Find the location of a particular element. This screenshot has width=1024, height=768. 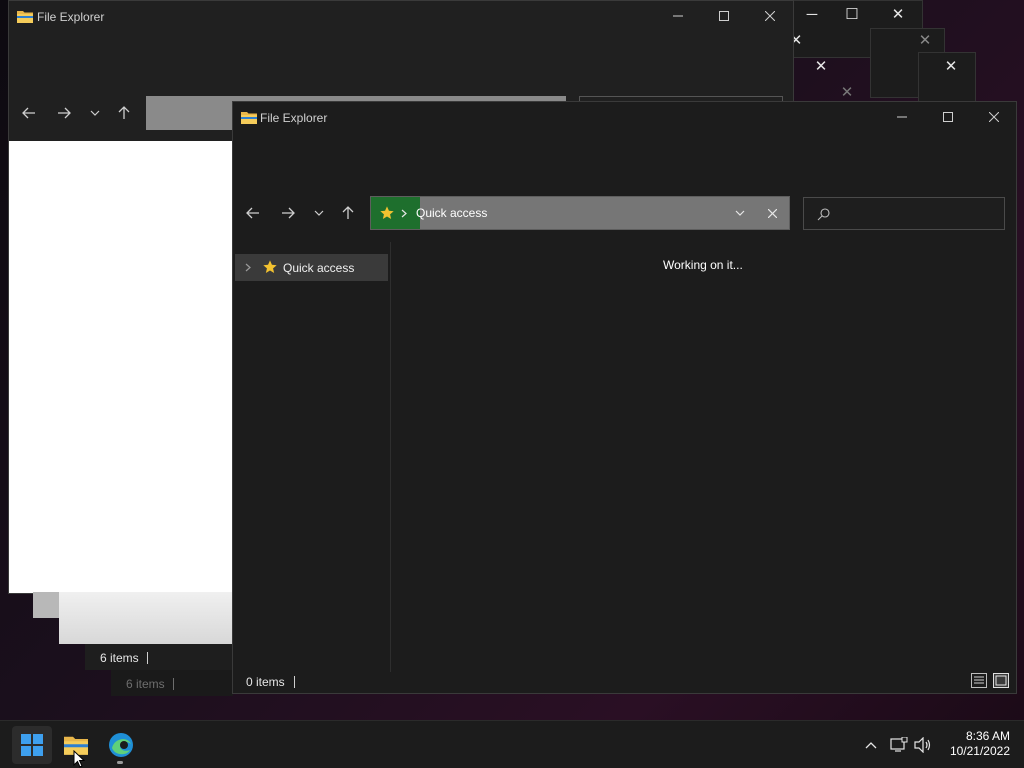

mouse-cursor-icon is located at coordinates (79, 759).